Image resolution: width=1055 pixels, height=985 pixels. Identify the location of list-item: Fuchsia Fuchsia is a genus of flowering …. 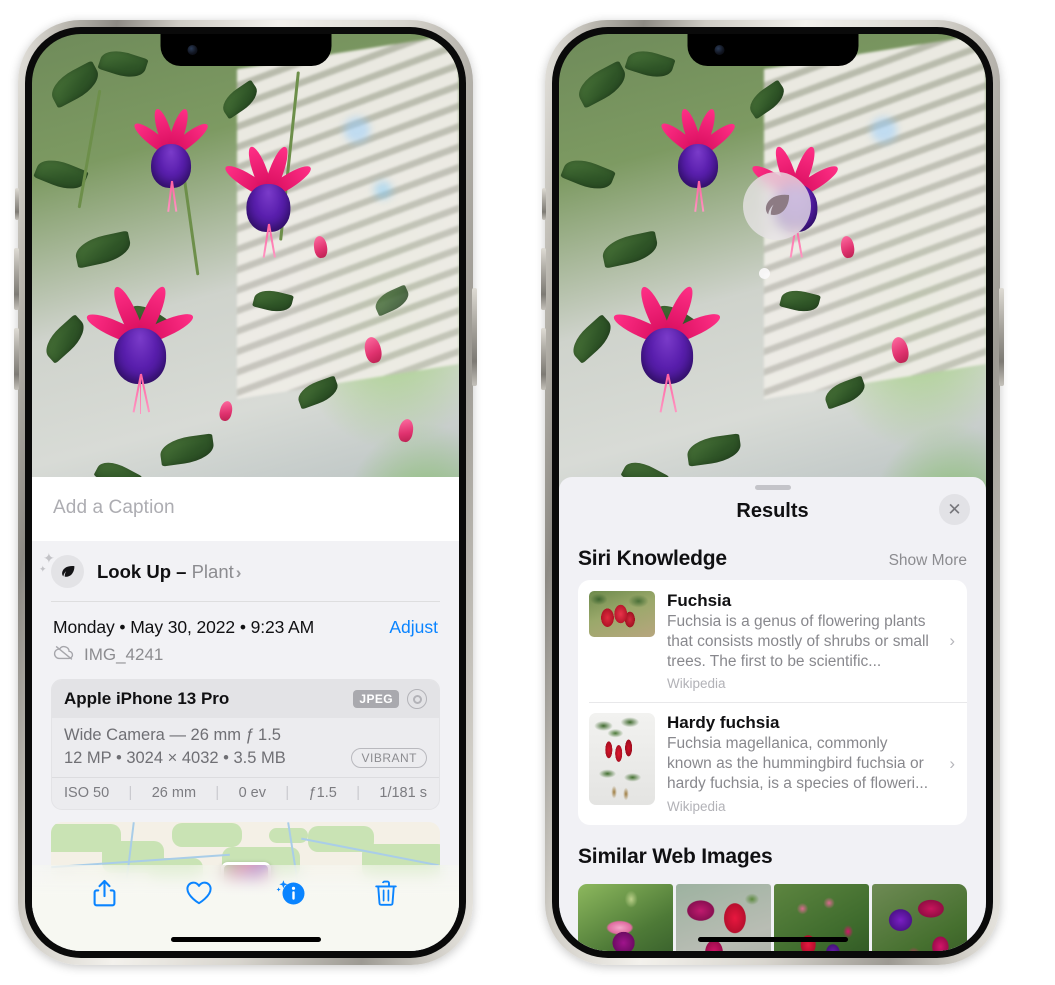
(772, 641).